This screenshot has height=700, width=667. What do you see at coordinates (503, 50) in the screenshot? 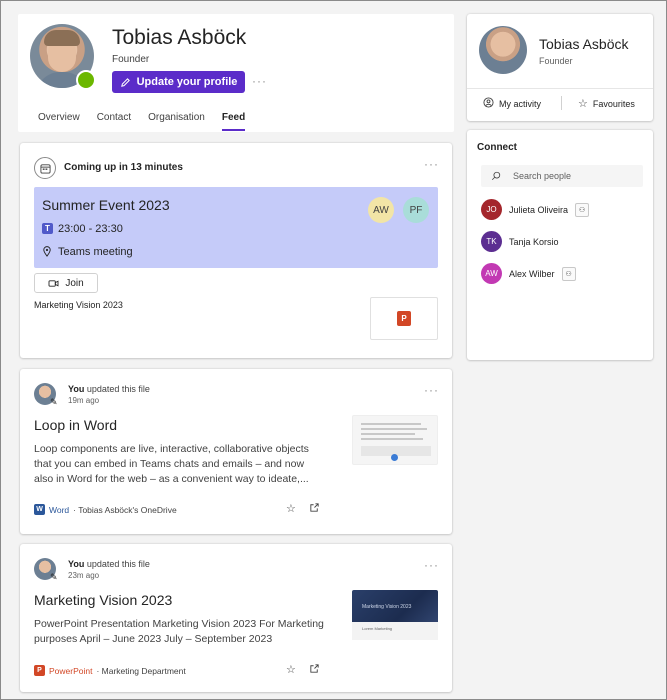
I see `side-profile-avatar` at bounding box center [503, 50].